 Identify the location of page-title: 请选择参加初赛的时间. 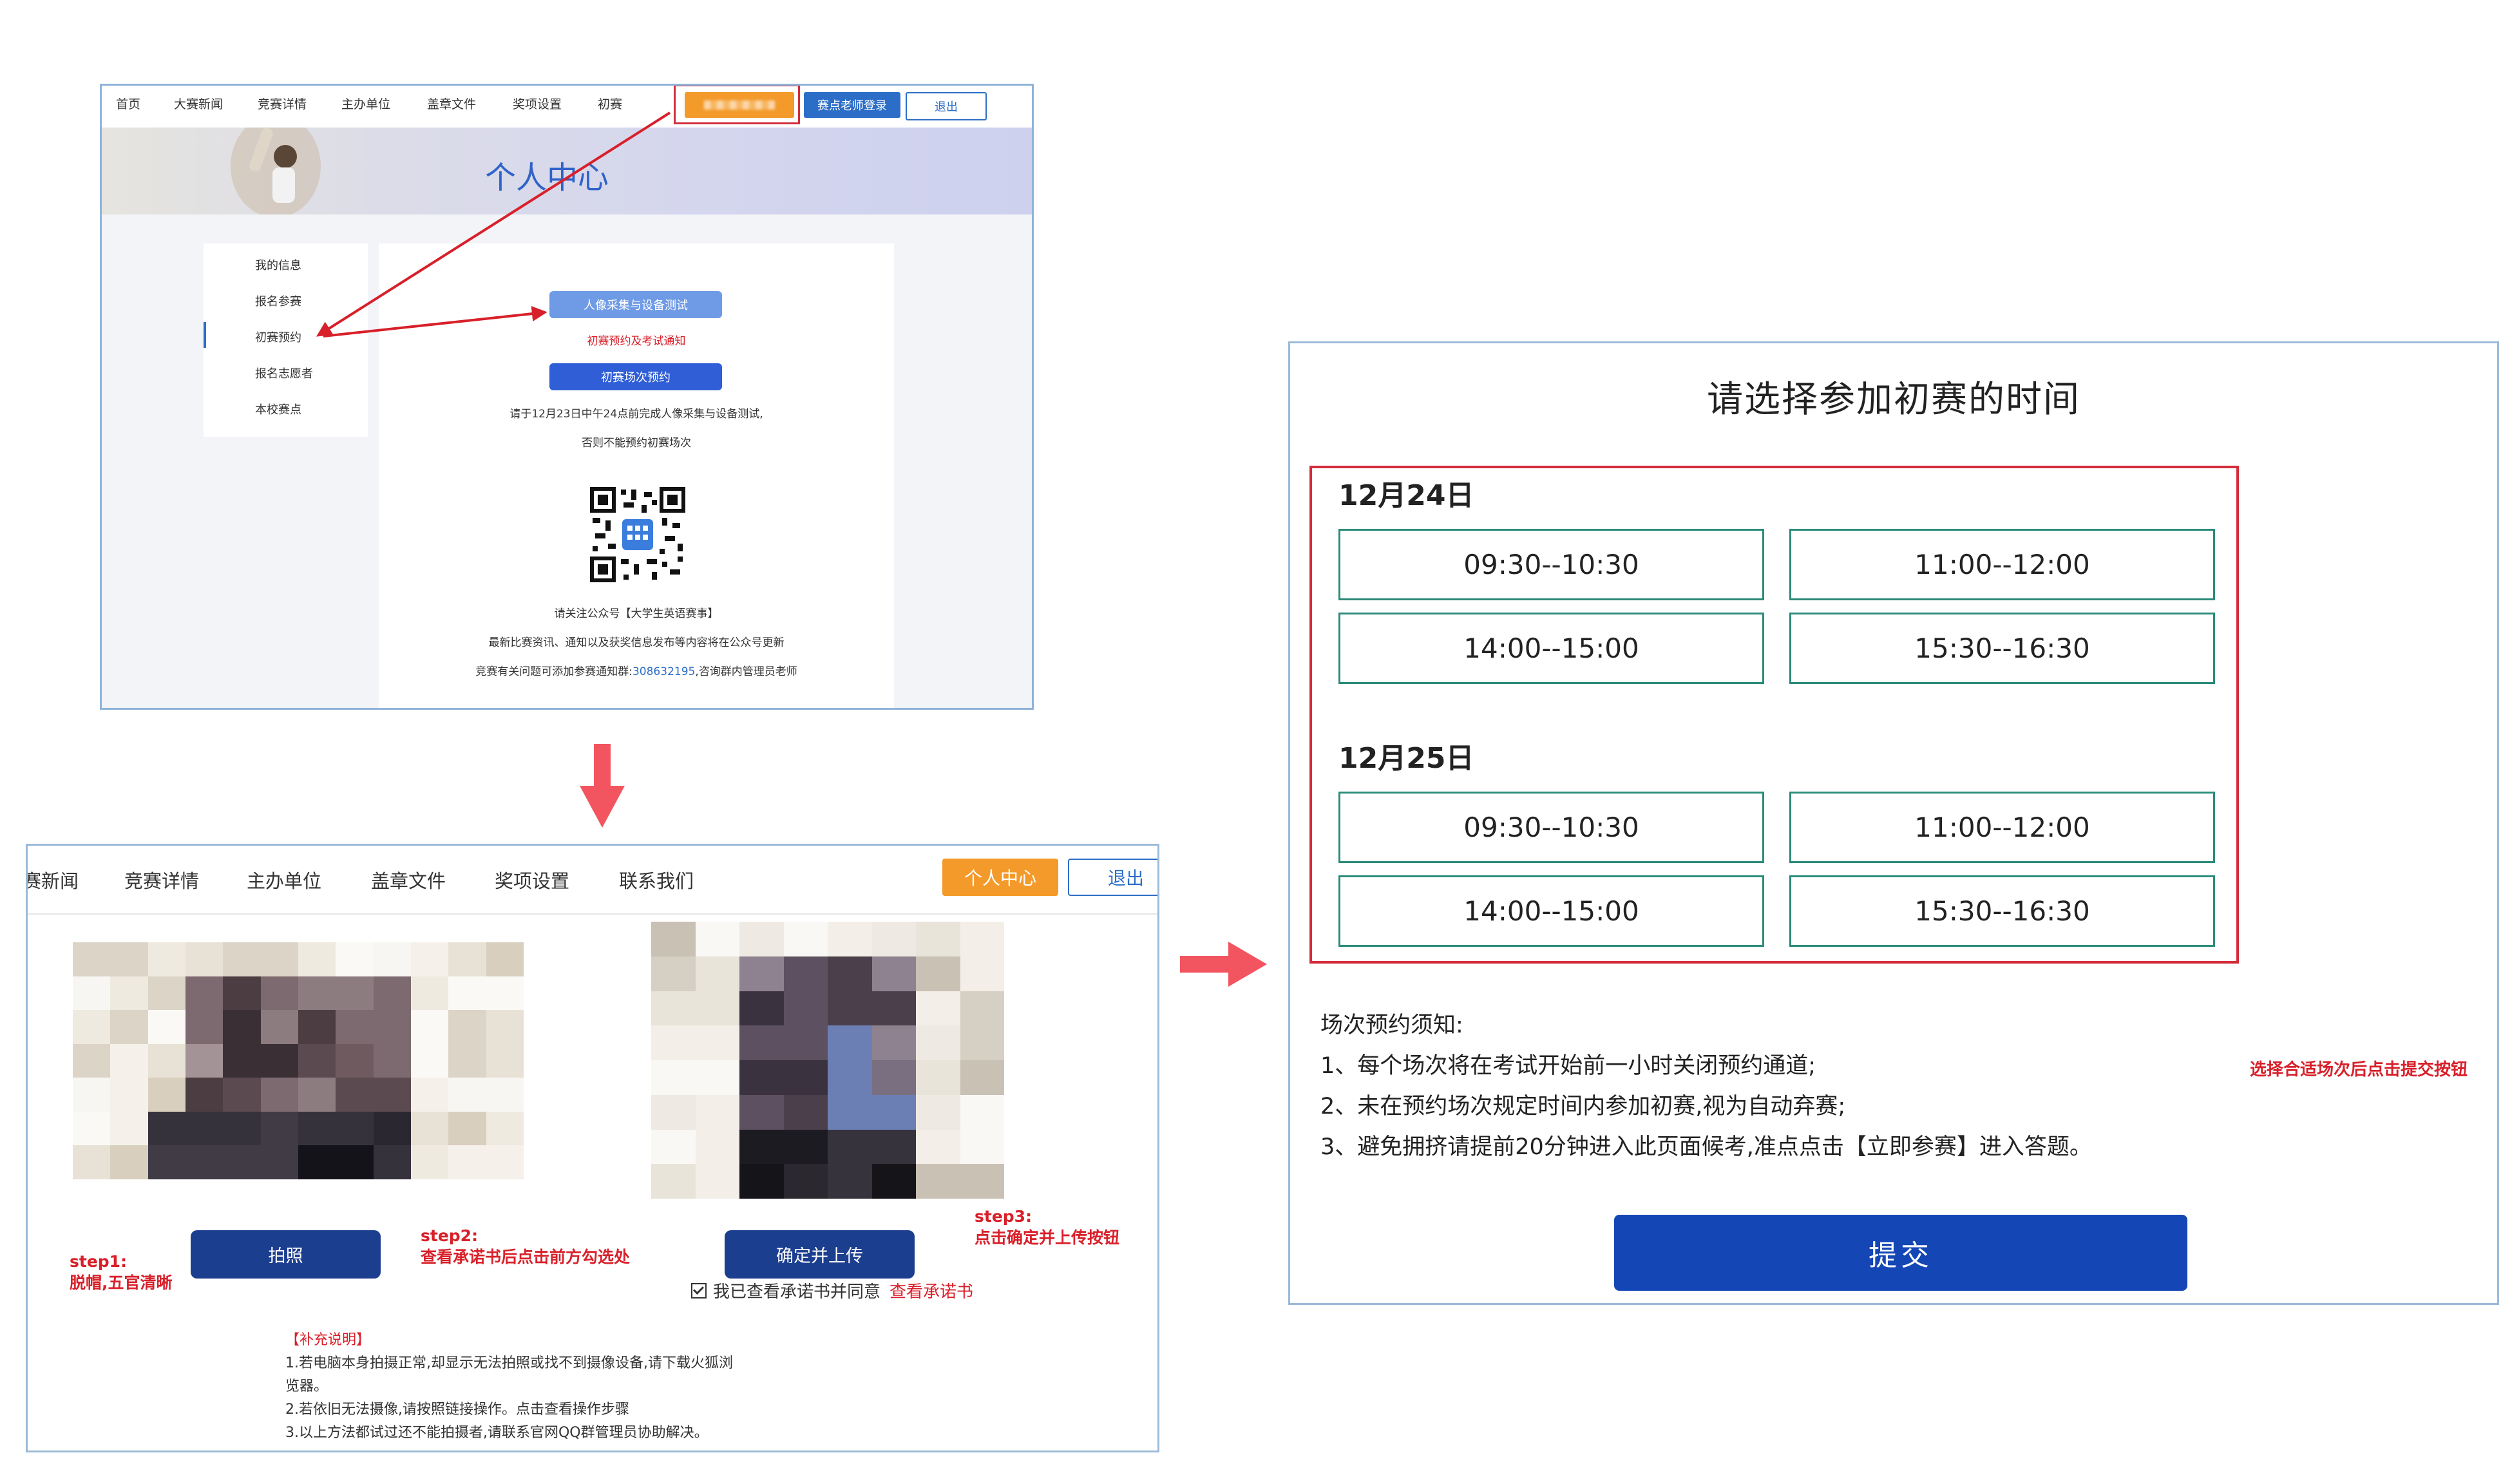
(1893, 400).